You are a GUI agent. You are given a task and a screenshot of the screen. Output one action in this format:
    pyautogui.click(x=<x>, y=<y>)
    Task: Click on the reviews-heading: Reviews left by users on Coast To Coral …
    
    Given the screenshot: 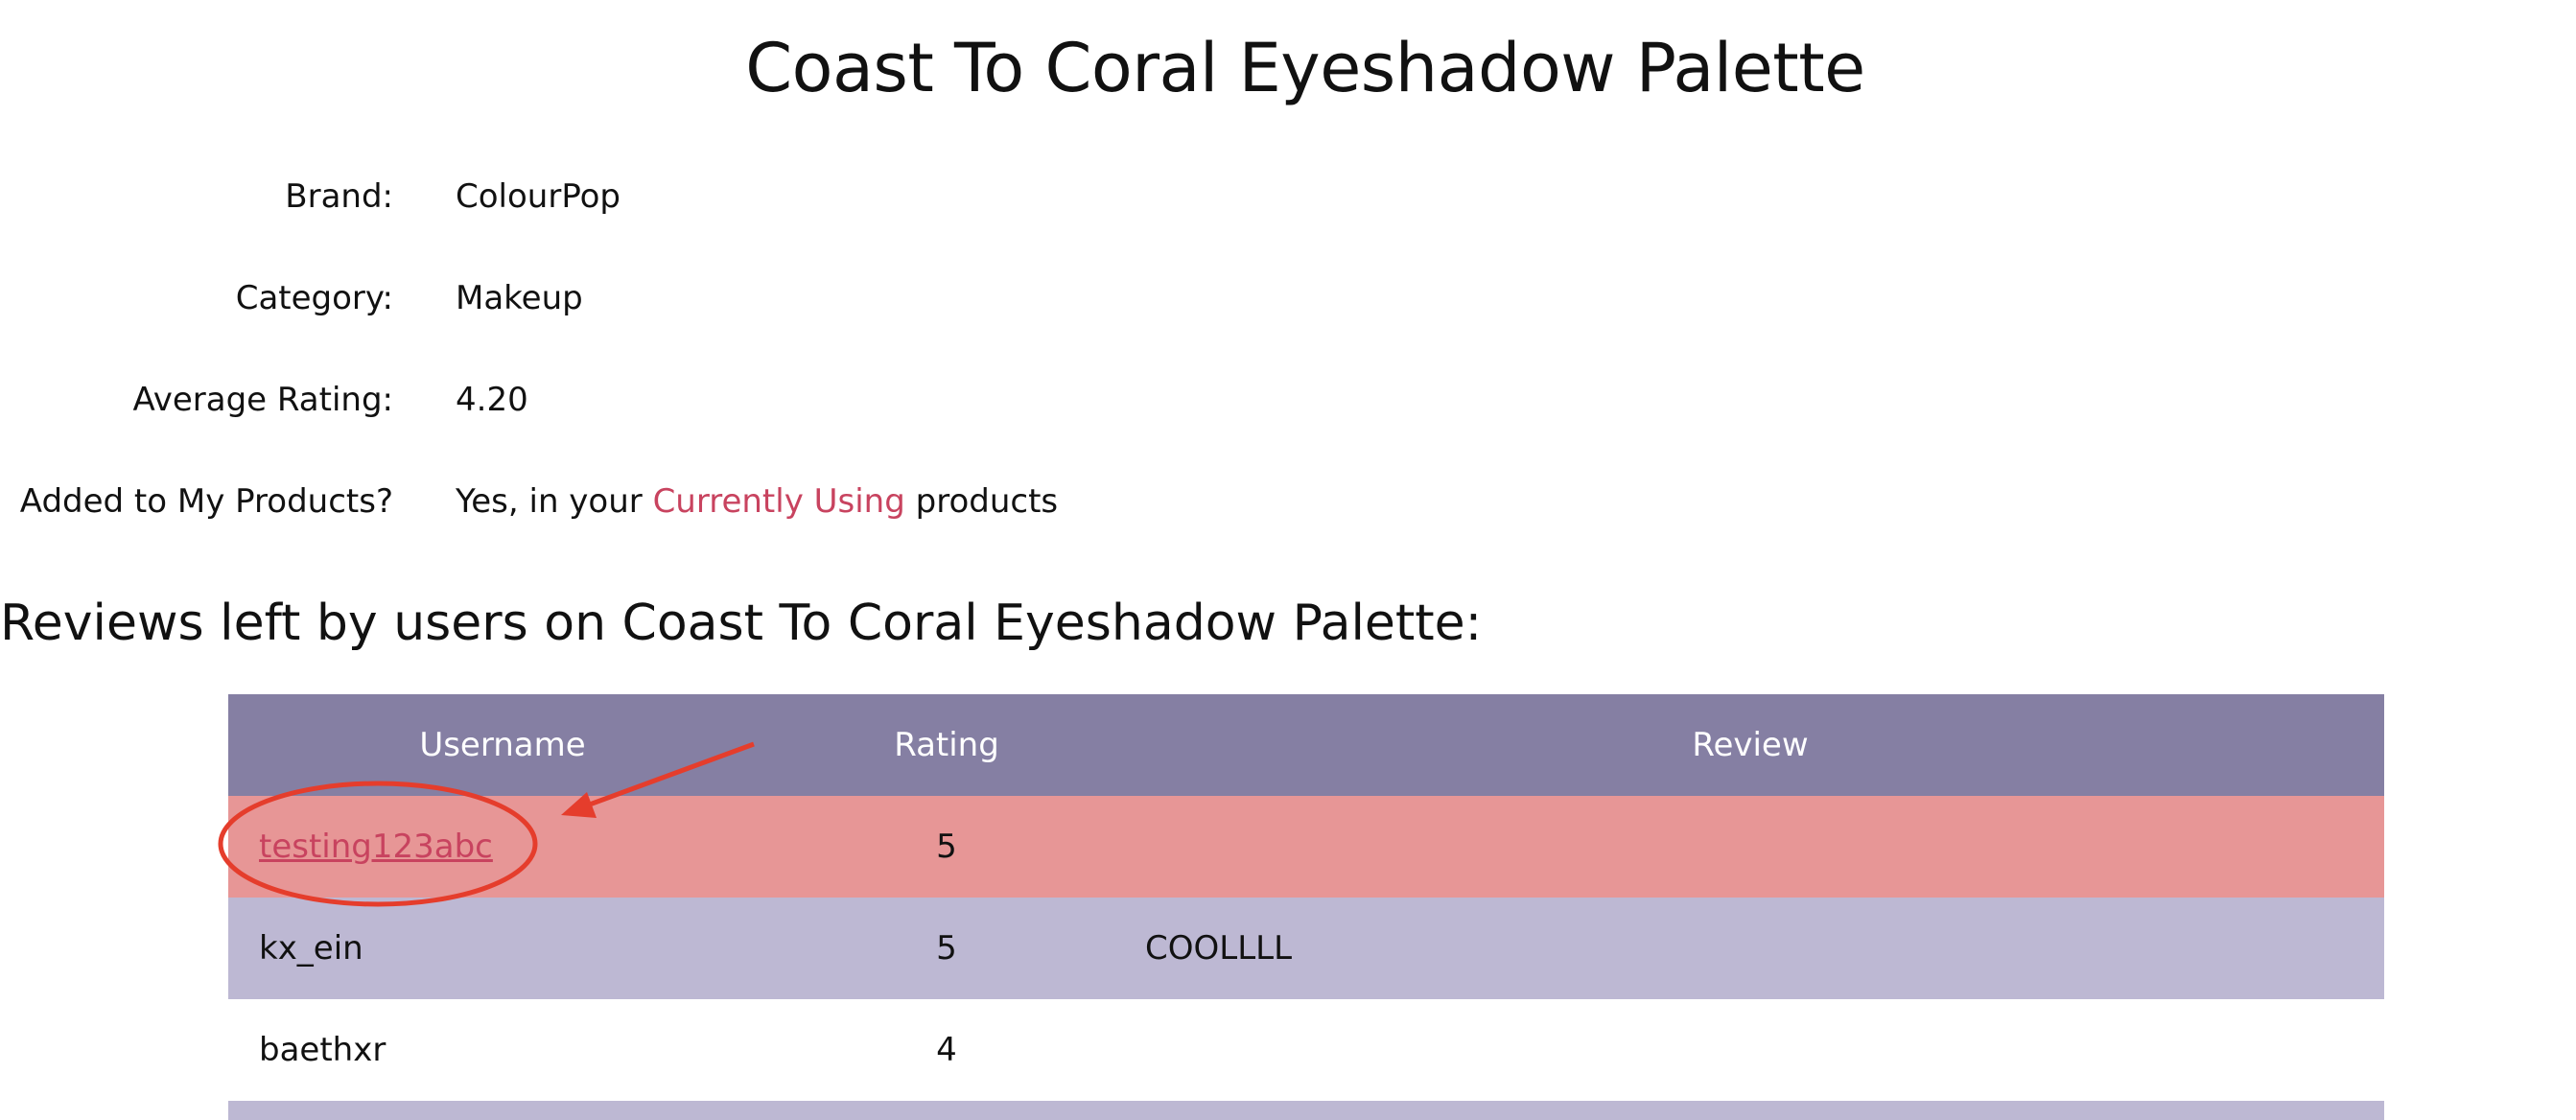 What is the action you would take?
    pyautogui.click(x=741, y=623)
    